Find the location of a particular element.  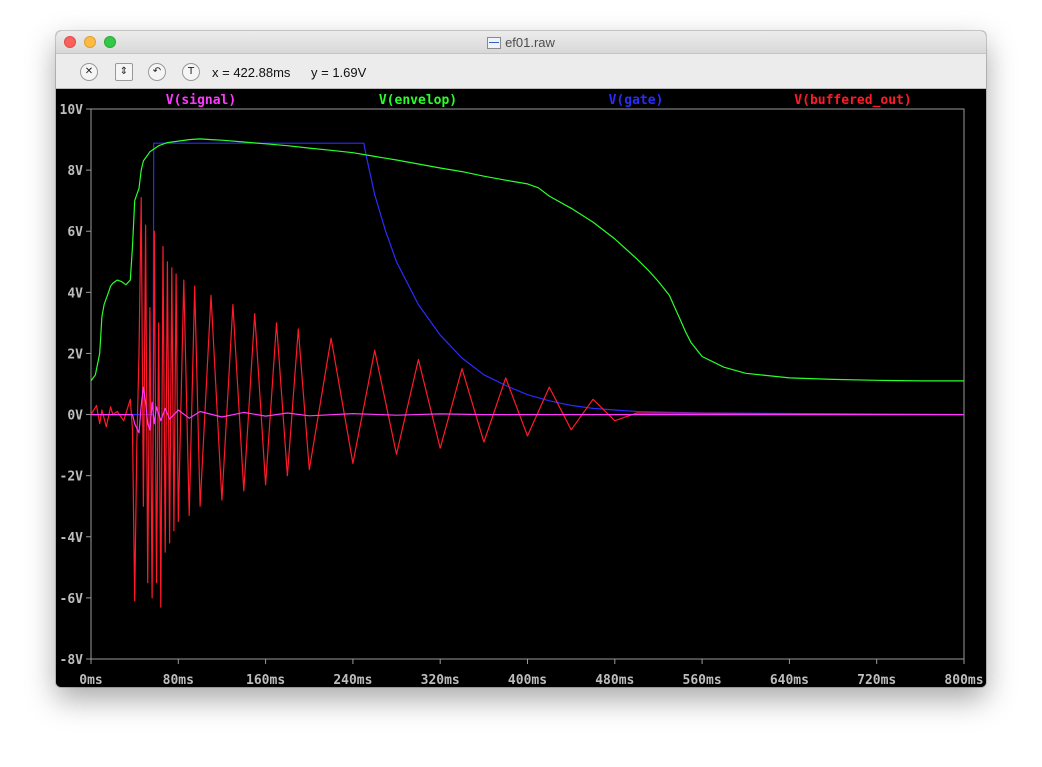

y-tick-label: 2V is located at coordinates (75, 354).